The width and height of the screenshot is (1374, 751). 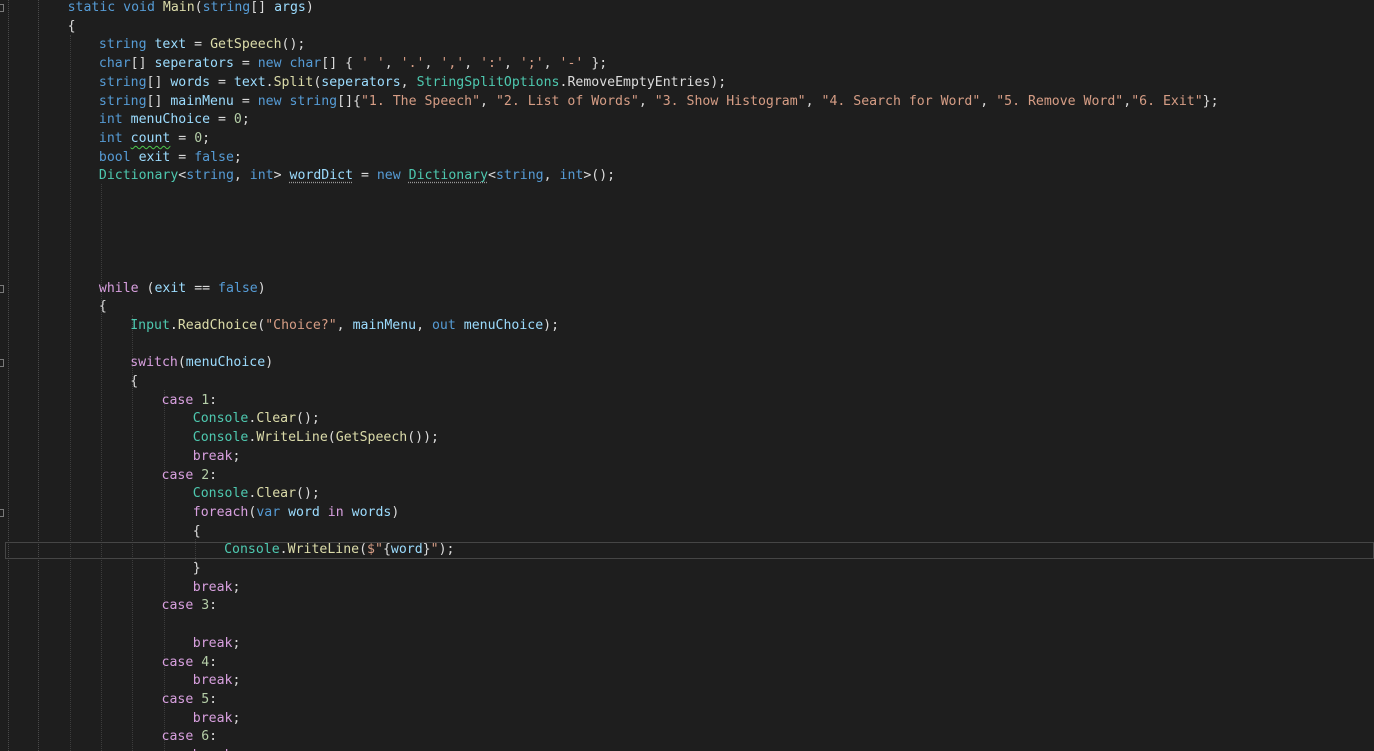 I want to click on code-token: false, so click(x=214, y=157).